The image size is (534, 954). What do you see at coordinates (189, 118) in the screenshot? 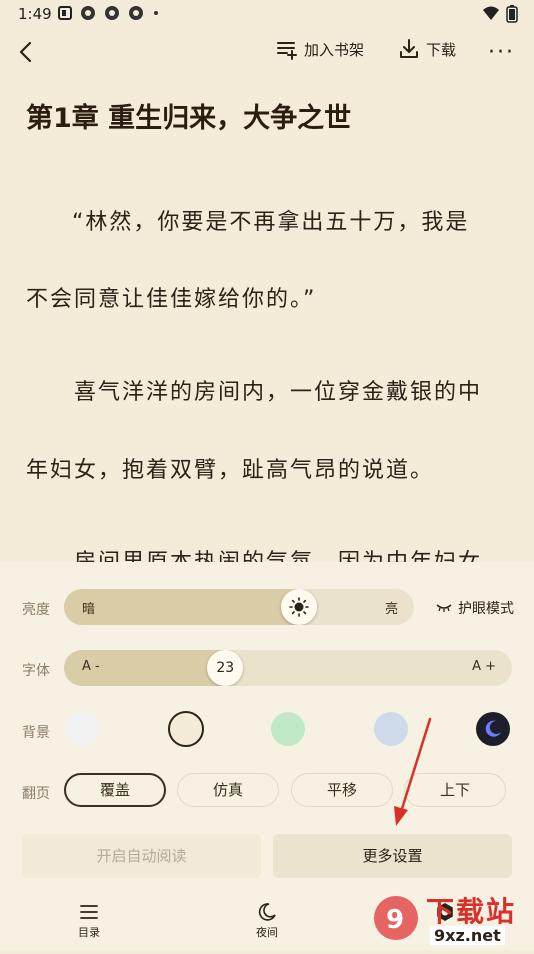
I see `chapter-title: 第1章 重生归来，大争之世` at bounding box center [189, 118].